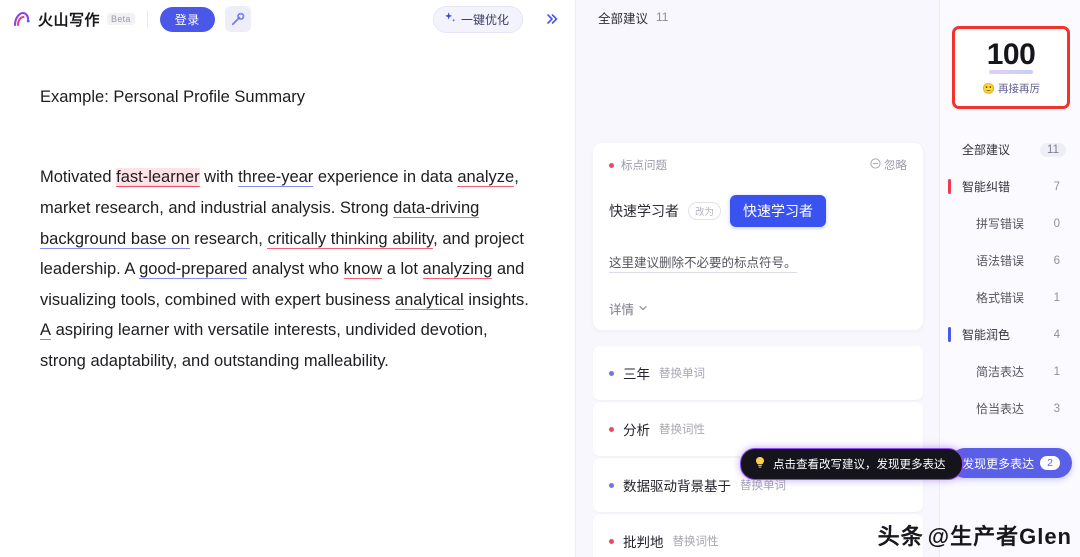 The height and width of the screenshot is (557, 1080). What do you see at coordinates (778, 211) in the screenshot?
I see `apply-replacement-button: 快速学习者` at bounding box center [778, 211].